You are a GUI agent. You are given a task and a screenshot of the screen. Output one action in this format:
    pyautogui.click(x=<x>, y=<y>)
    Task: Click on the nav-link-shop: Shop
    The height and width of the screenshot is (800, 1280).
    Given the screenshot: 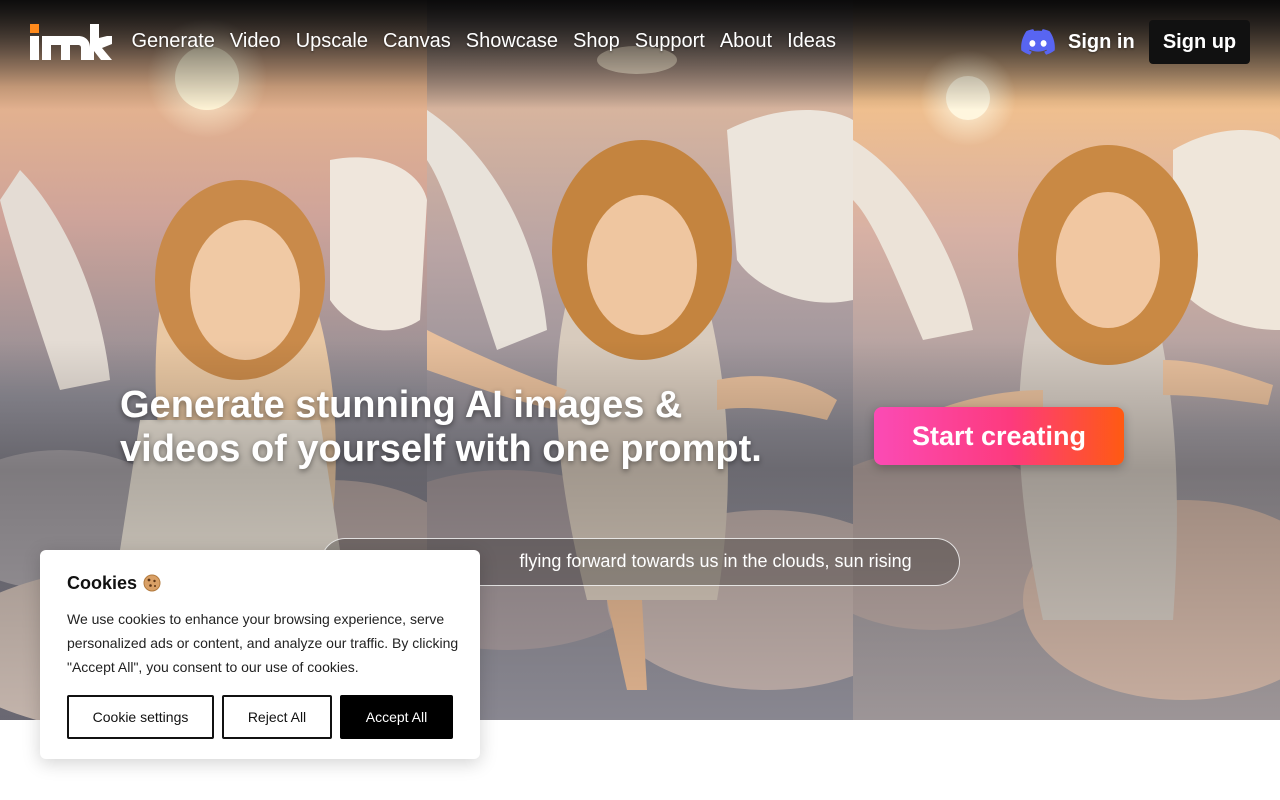 What is the action you would take?
    pyautogui.click(x=597, y=41)
    